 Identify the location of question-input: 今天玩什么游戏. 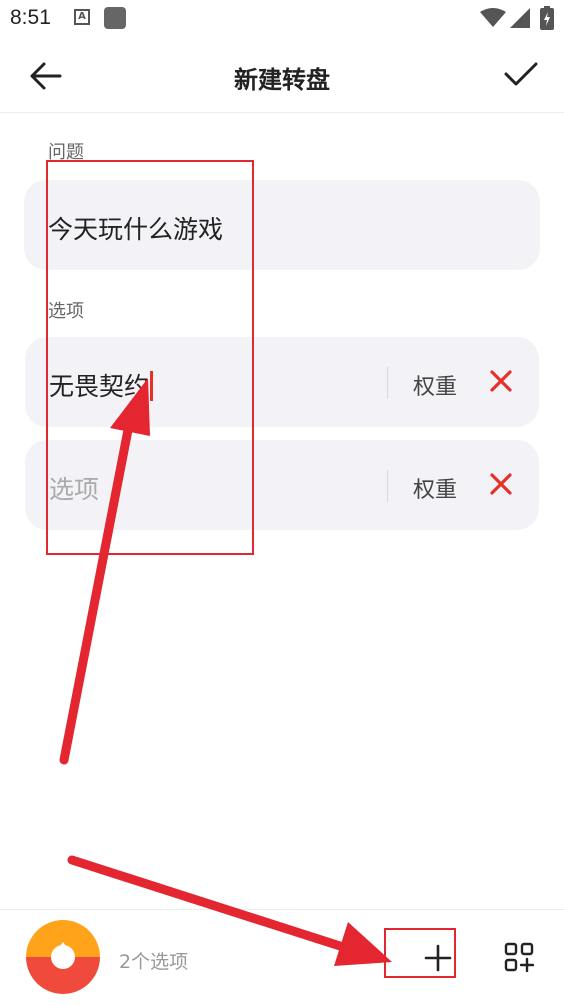
(282, 225).